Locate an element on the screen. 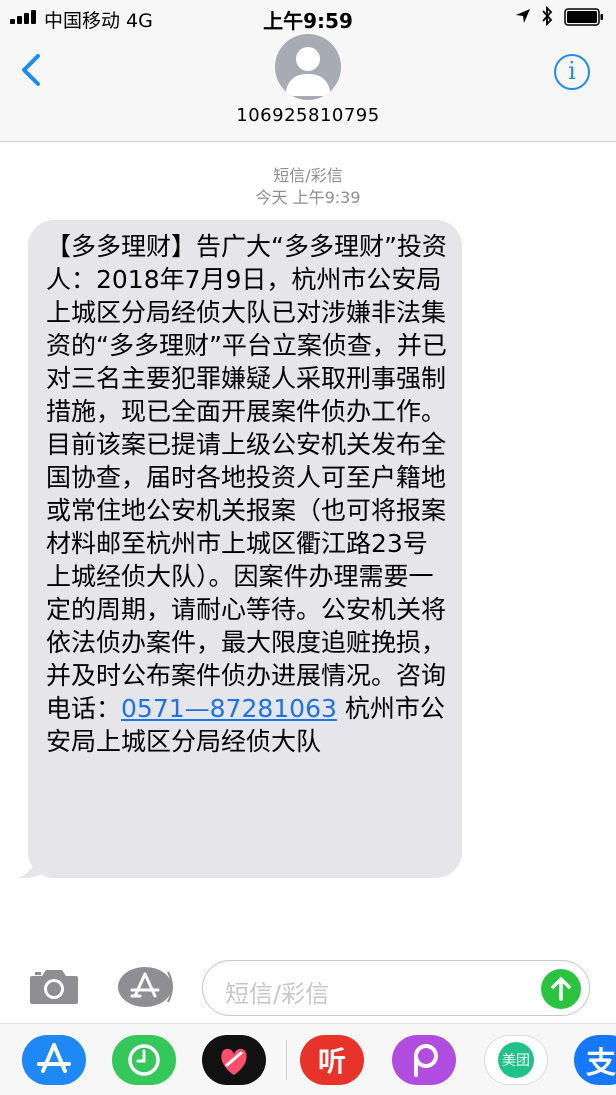 This screenshot has height=1095, width=616. status-bar: 中国移动 4G 上午9:59 is located at coordinates (308, 17).